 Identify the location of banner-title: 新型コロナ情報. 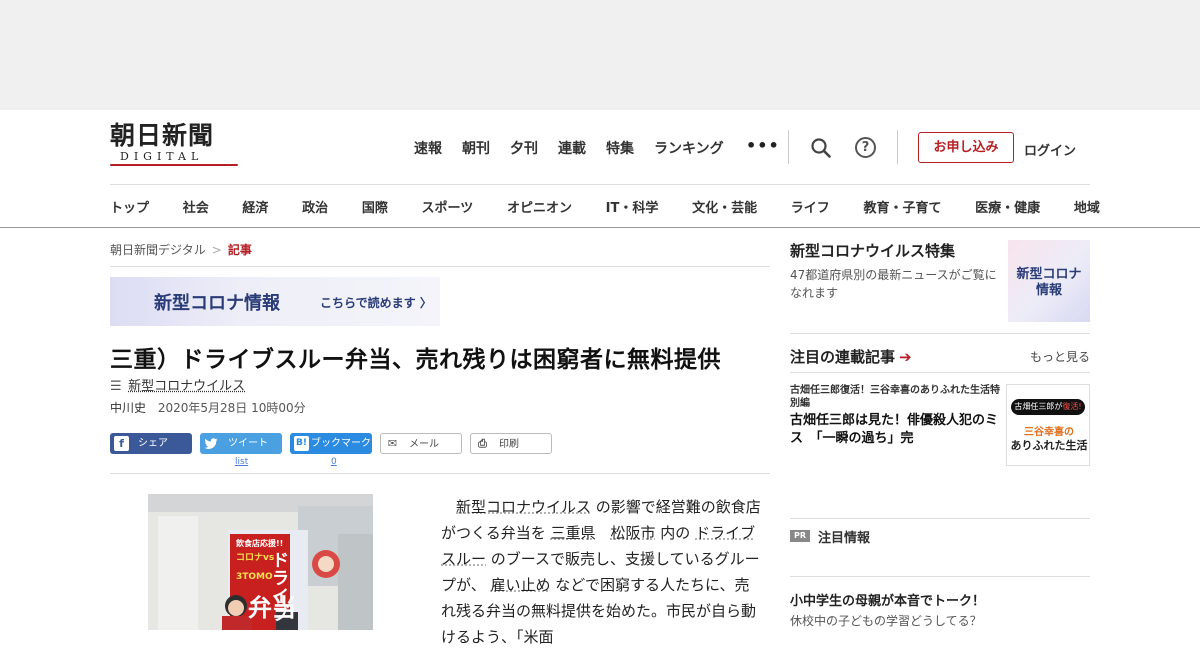
(217, 303).